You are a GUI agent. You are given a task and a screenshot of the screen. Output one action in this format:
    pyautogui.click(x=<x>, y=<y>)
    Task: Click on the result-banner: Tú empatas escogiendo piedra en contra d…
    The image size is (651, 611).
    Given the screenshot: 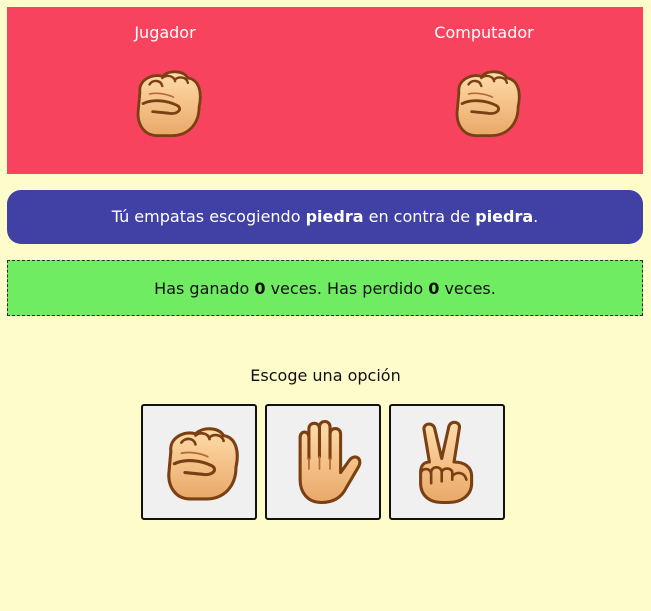 What is the action you would take?
    pyautogui.click(x=325, y=217)
    